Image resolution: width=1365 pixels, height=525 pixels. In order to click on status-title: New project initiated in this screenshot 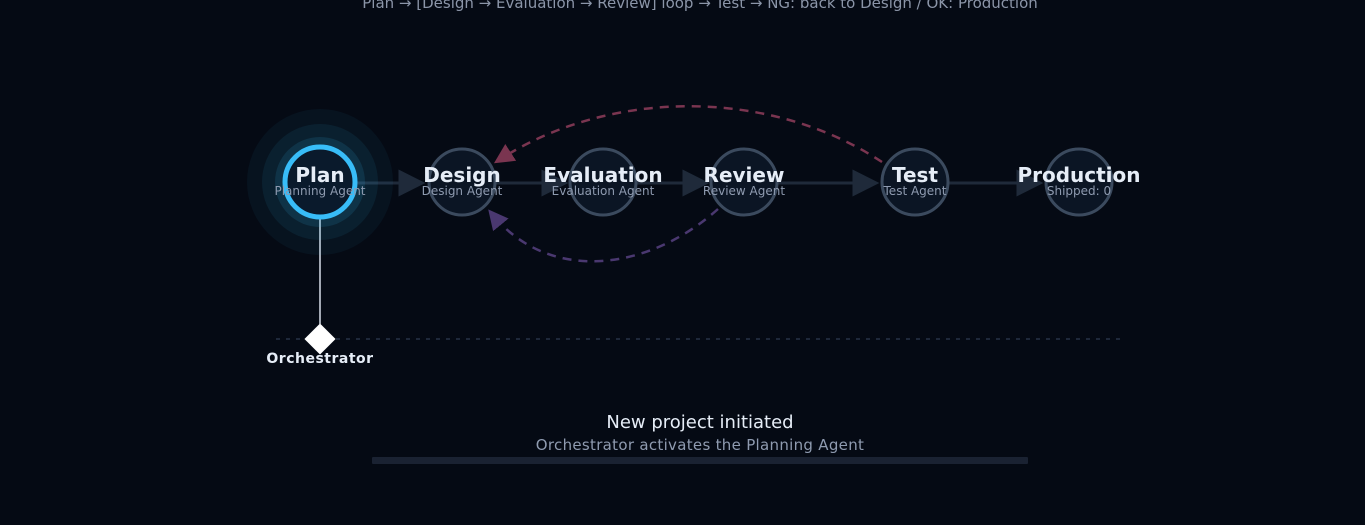, I will do `click(700, 422)`.